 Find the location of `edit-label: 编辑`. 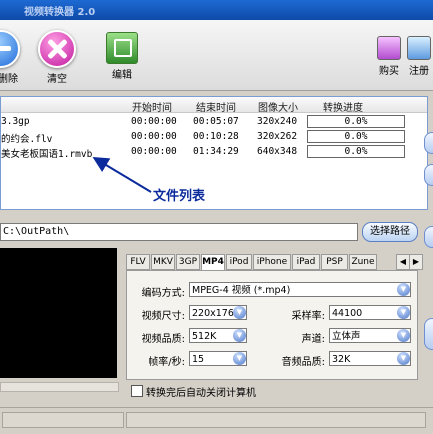

edit-label: 编辑 is located at coordinates (122, 75).